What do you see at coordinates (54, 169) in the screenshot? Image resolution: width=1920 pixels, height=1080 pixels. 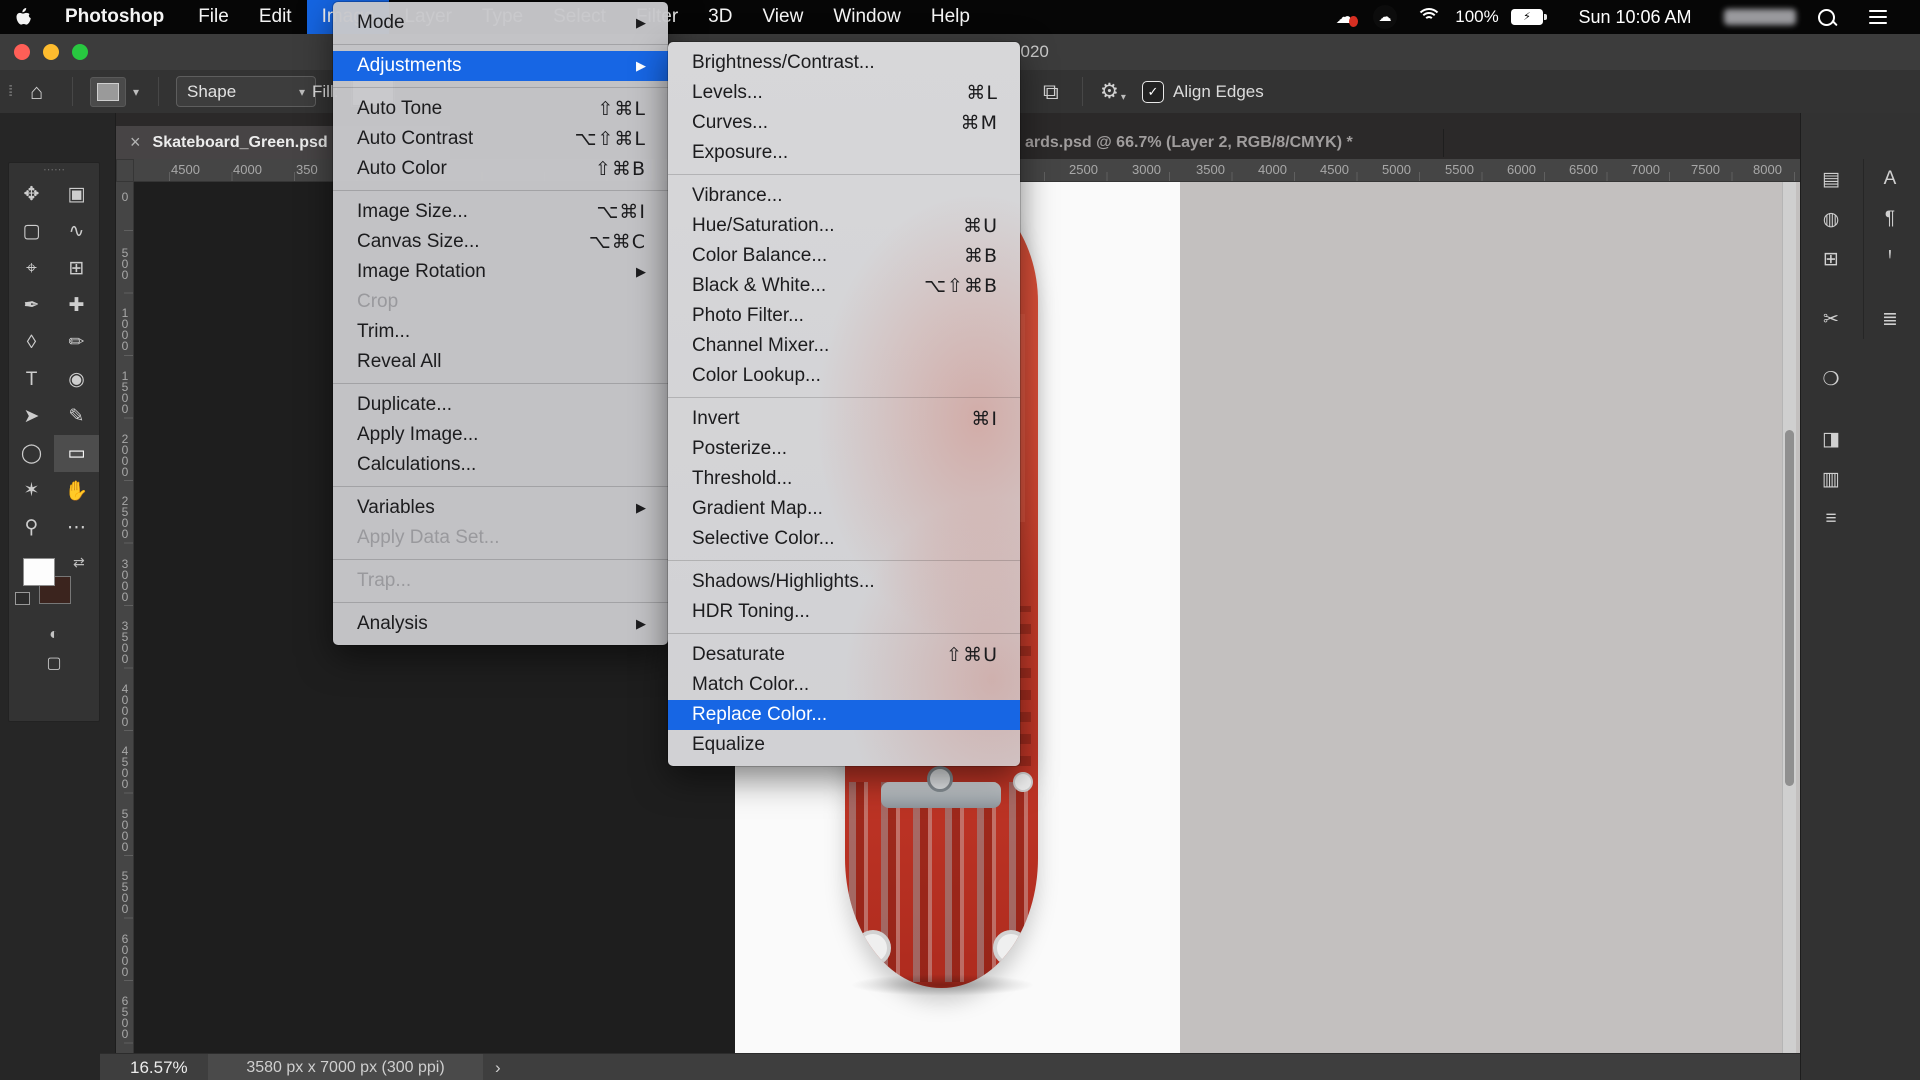 I see `panel-grip: ⋯⋯` at bounding box center [54, 169].